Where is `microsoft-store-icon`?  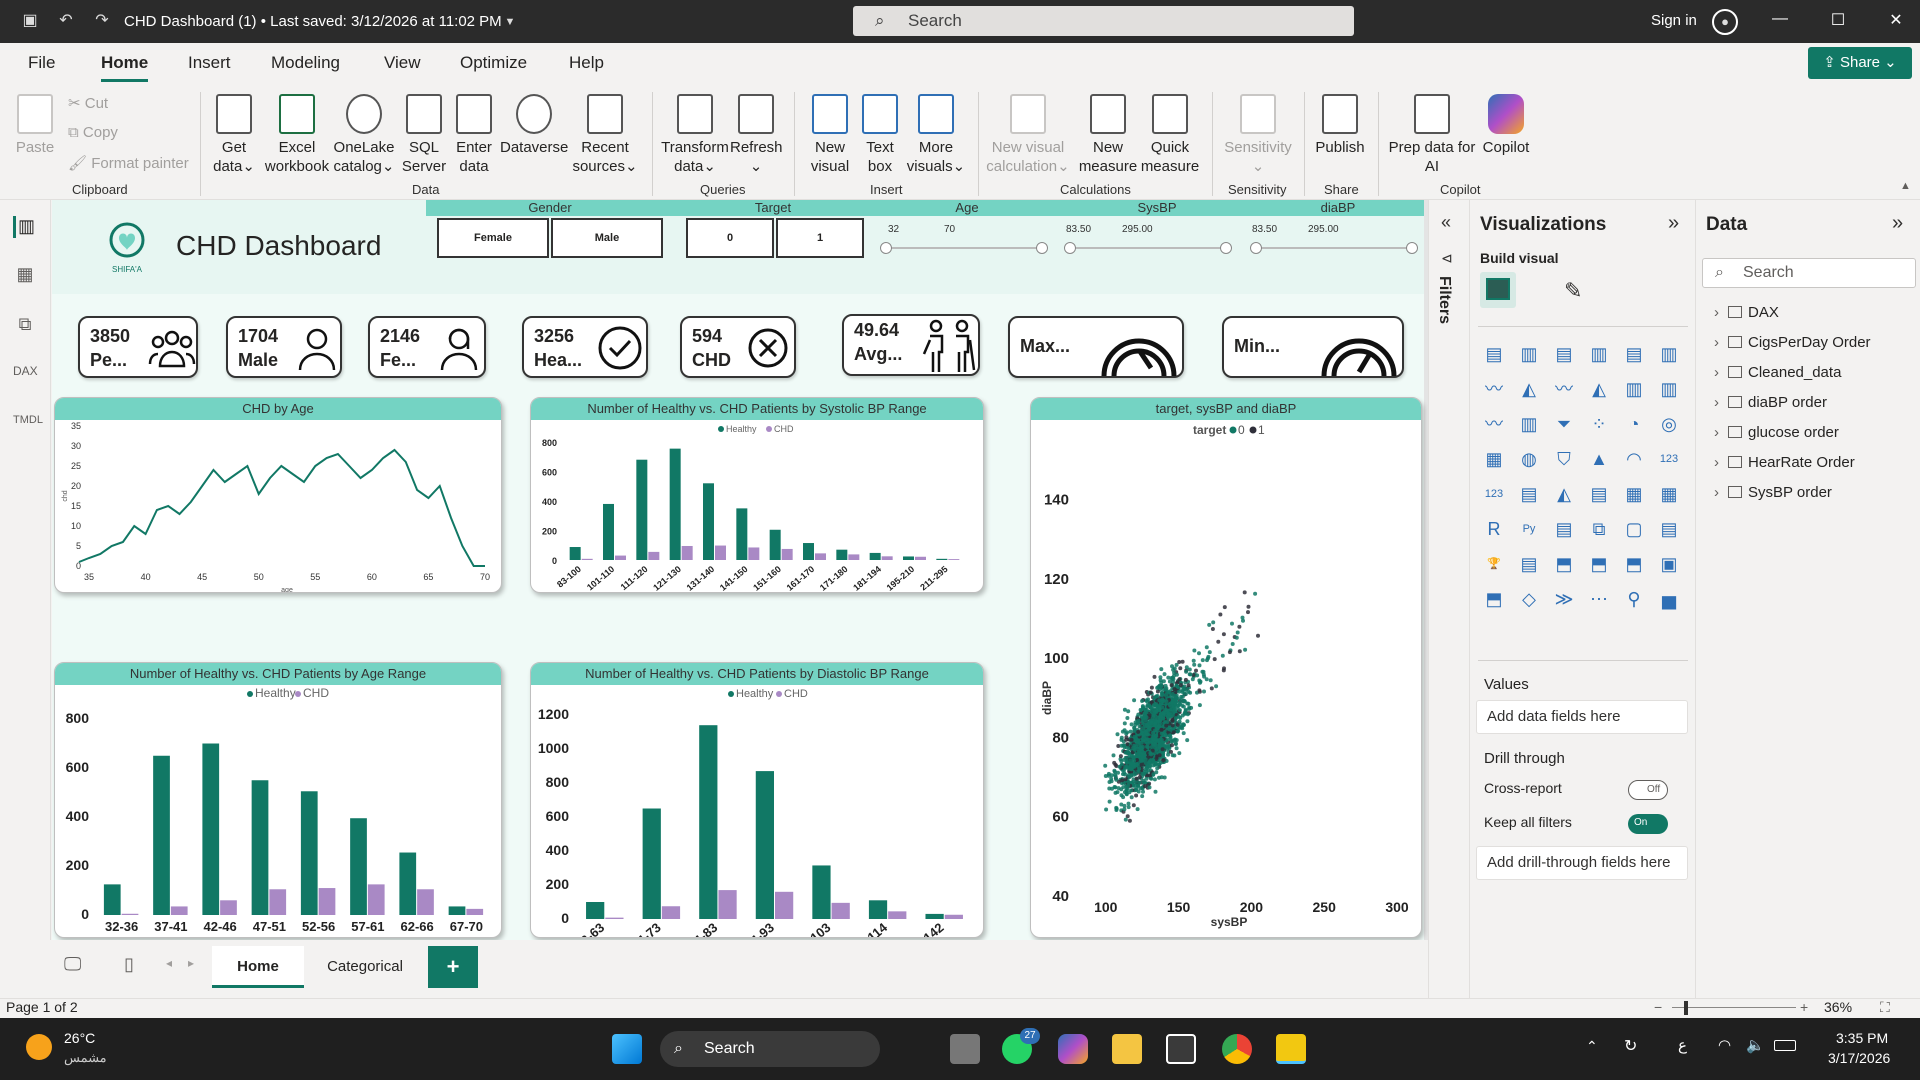 microsoft-store-icon is located at coordinates (1181, 1049).